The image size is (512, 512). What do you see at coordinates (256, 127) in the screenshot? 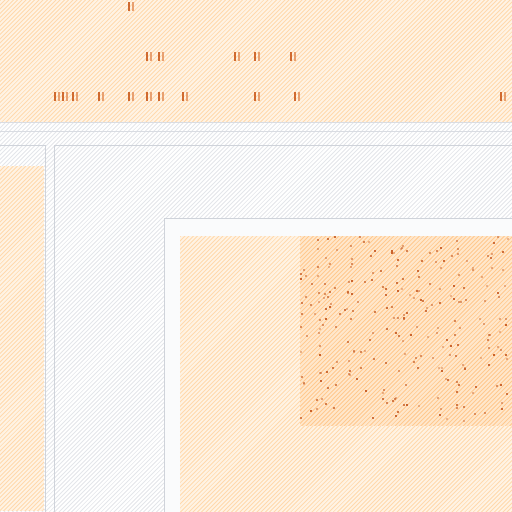
I see `horizontal-divider` at bounding box center [256, 127].